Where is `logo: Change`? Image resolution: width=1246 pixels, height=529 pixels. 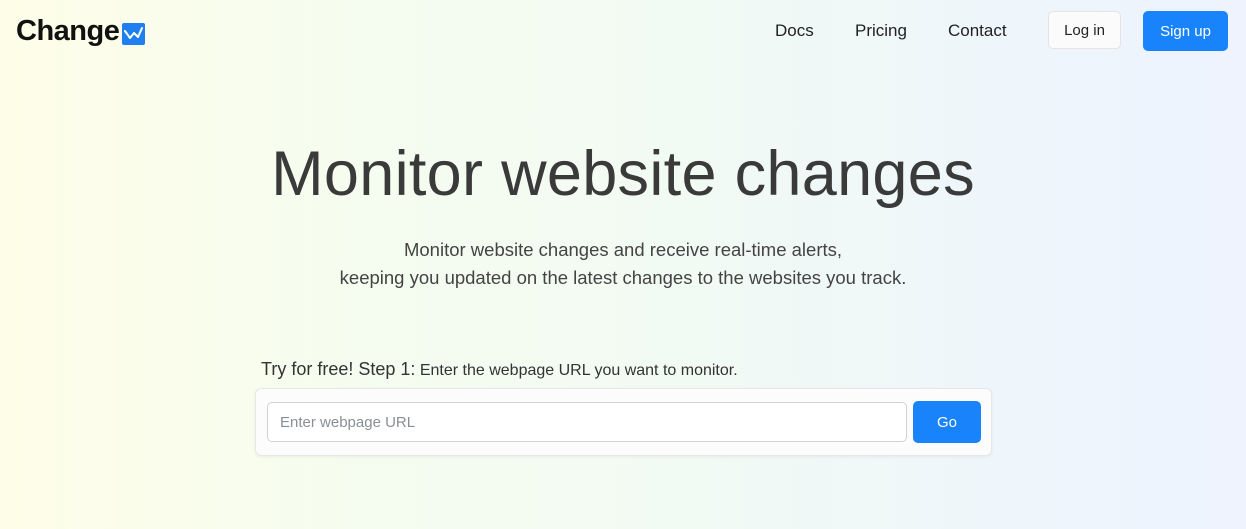 logo: Change is located at coordinates (81, 31).